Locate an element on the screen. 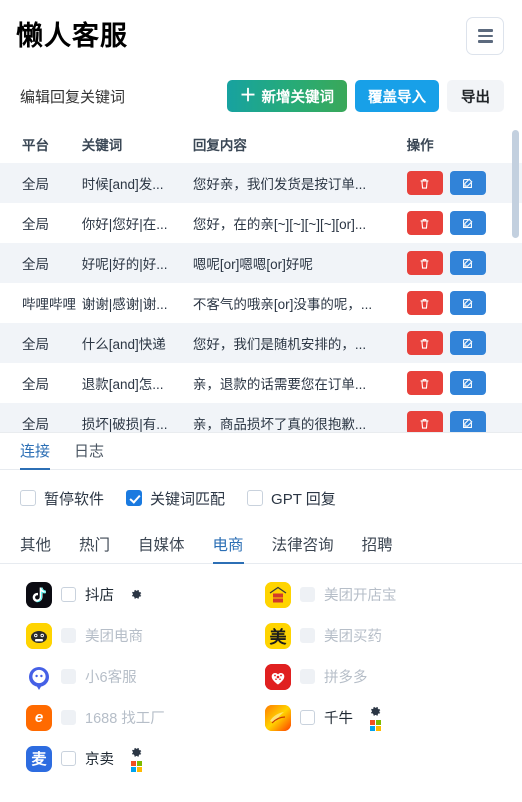 The width and height of the screenshot is (522, 802). category-tab-电商: 电商 is located at coordinates (228, 548).